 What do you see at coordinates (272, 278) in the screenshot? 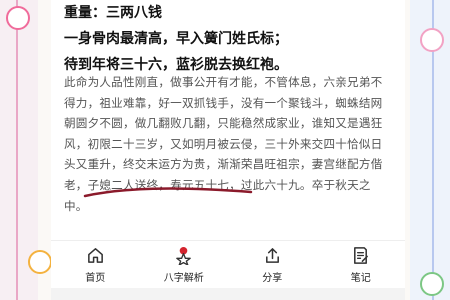
I see `tab-share-label: 分享` at bounding box center [272, 278].